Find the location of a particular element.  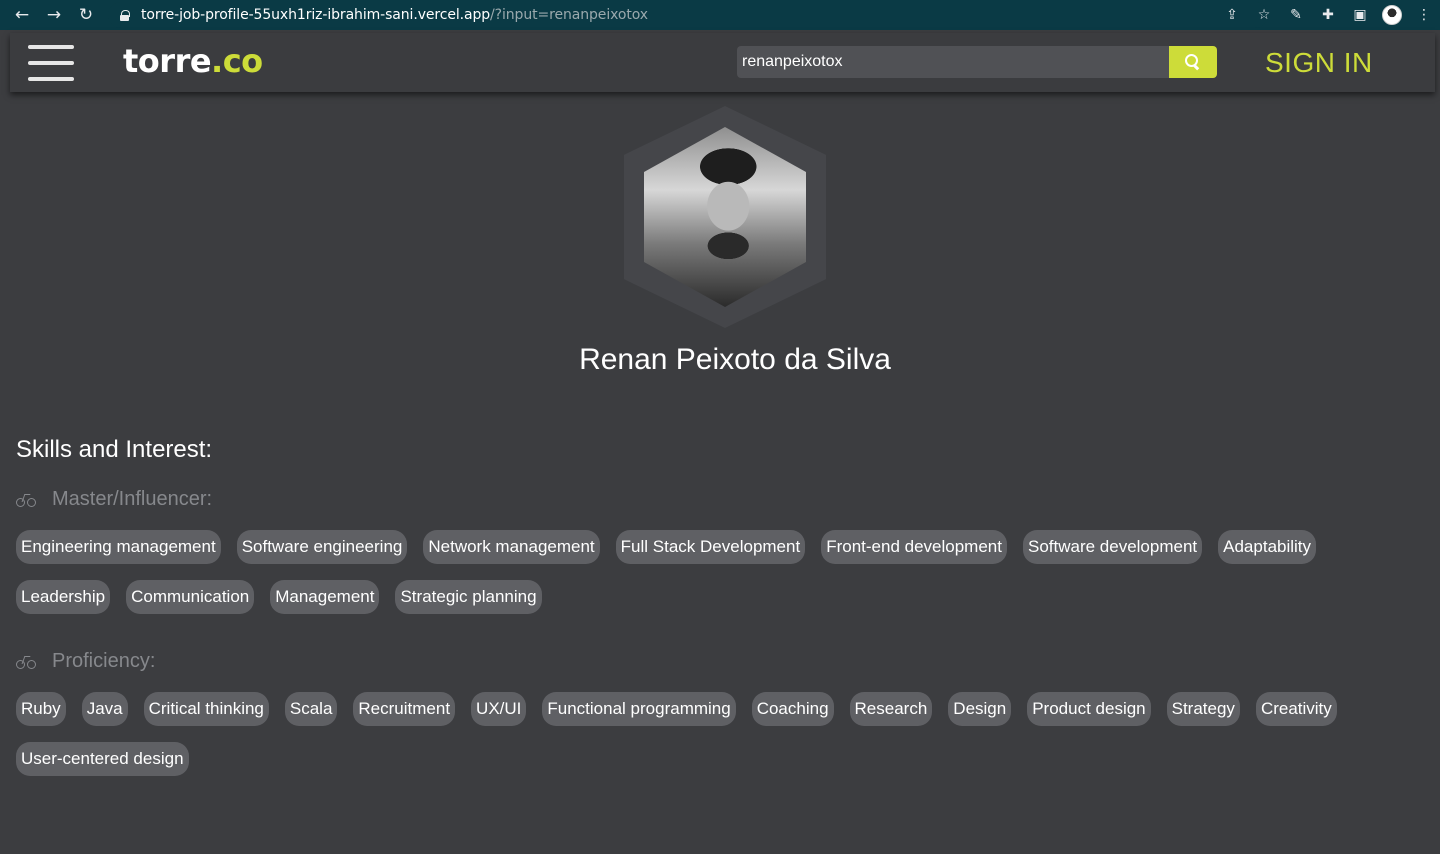

skill-chip: Software engineering is located at coordinates (322, 547).